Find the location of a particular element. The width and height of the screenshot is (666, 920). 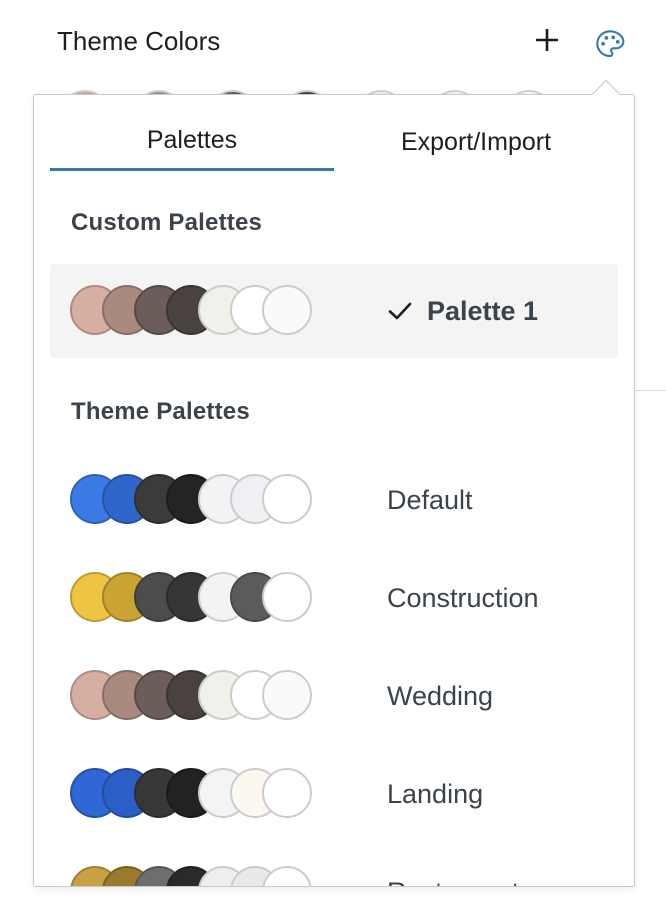

theme-palette-row-construction: Construction is located at coordinates (334, 598).